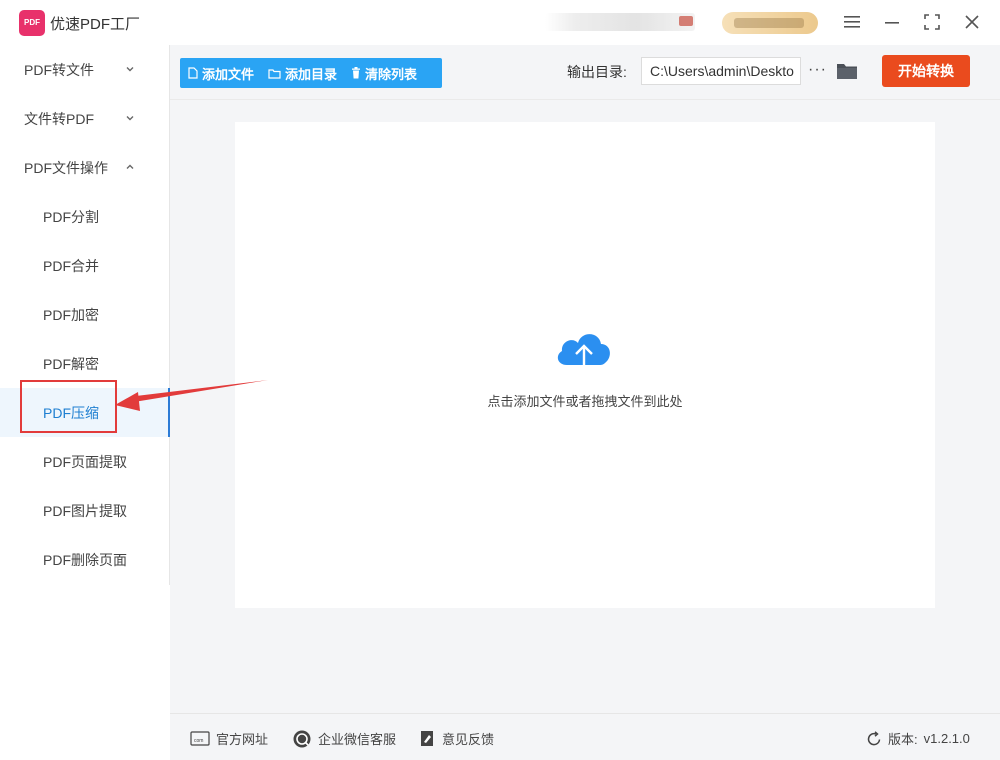  What do you see at coordinates (68, 406) in the screenshot?
I see `annotation-highlight-box` at bounding box center [68, 406].